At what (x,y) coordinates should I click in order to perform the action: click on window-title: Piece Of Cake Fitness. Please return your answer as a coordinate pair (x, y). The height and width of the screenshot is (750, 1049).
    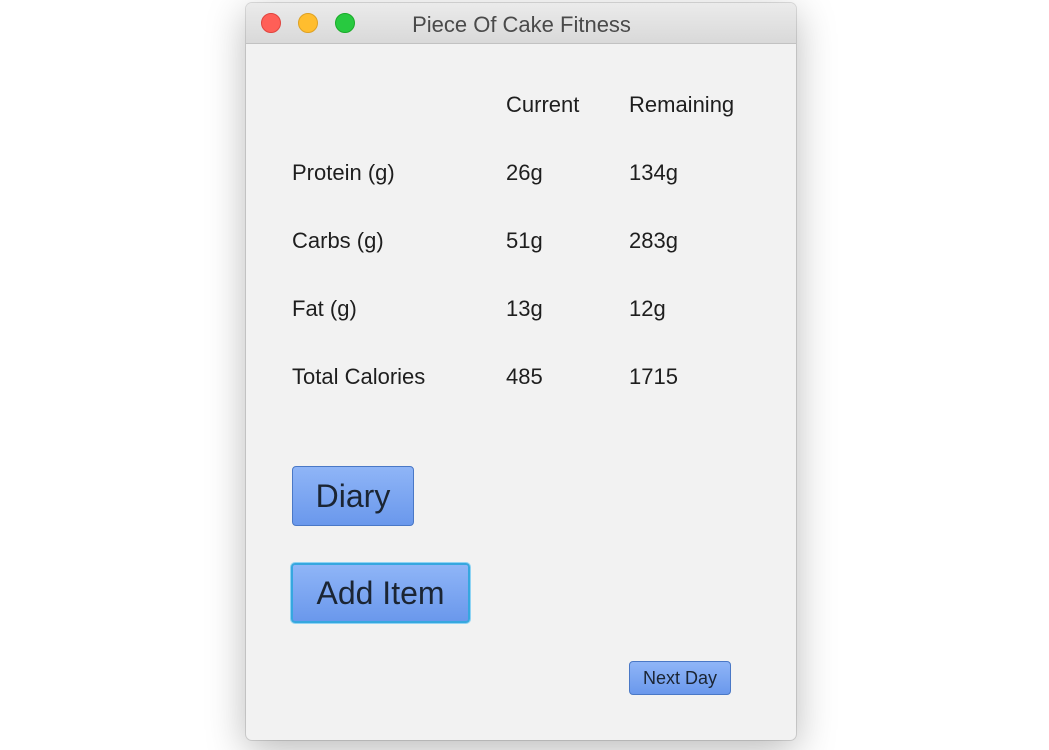
    Looking at the image, I should click on (521, 24).